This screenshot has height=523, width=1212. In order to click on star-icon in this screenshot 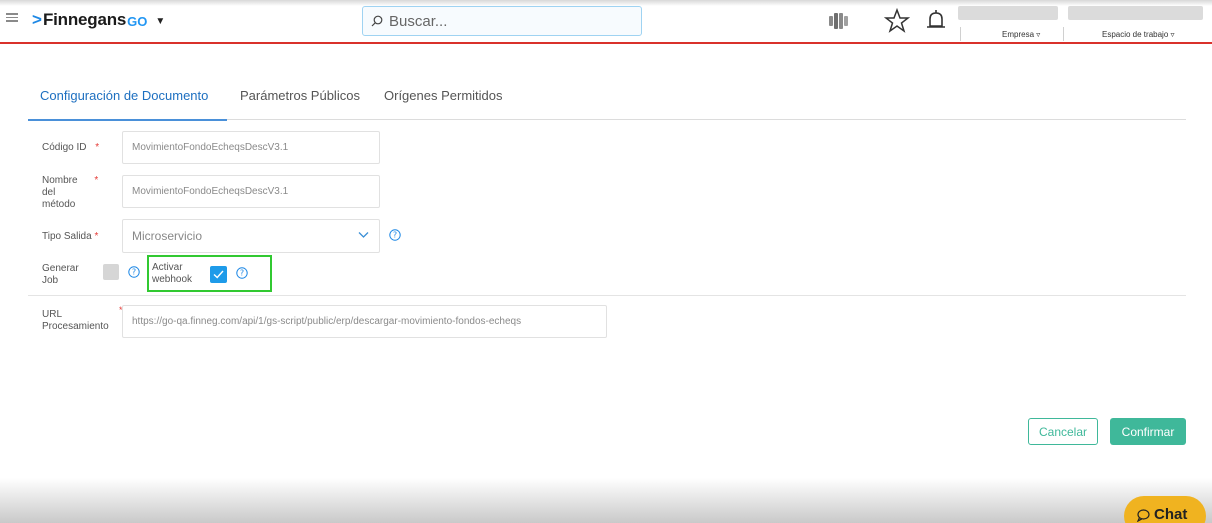, I will do `click(897, 21)`.